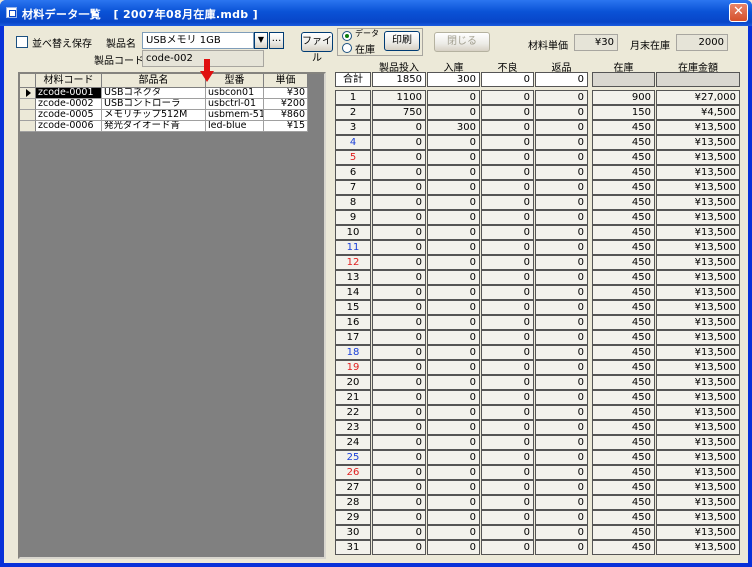 Image resolution: width=752 pixels, height=567 pixels. Describe the element at coordinates (286, 104) in the screenshot. I see `materials-cell: ¥200` at that location.